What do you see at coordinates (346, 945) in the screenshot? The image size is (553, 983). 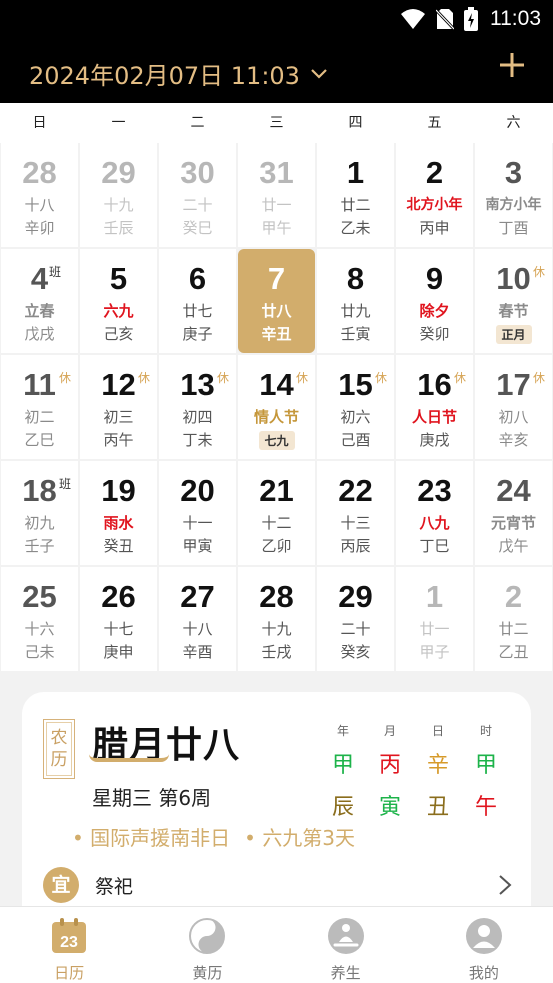 I see `tab-health: 养生` at bounding box center [346, 945].